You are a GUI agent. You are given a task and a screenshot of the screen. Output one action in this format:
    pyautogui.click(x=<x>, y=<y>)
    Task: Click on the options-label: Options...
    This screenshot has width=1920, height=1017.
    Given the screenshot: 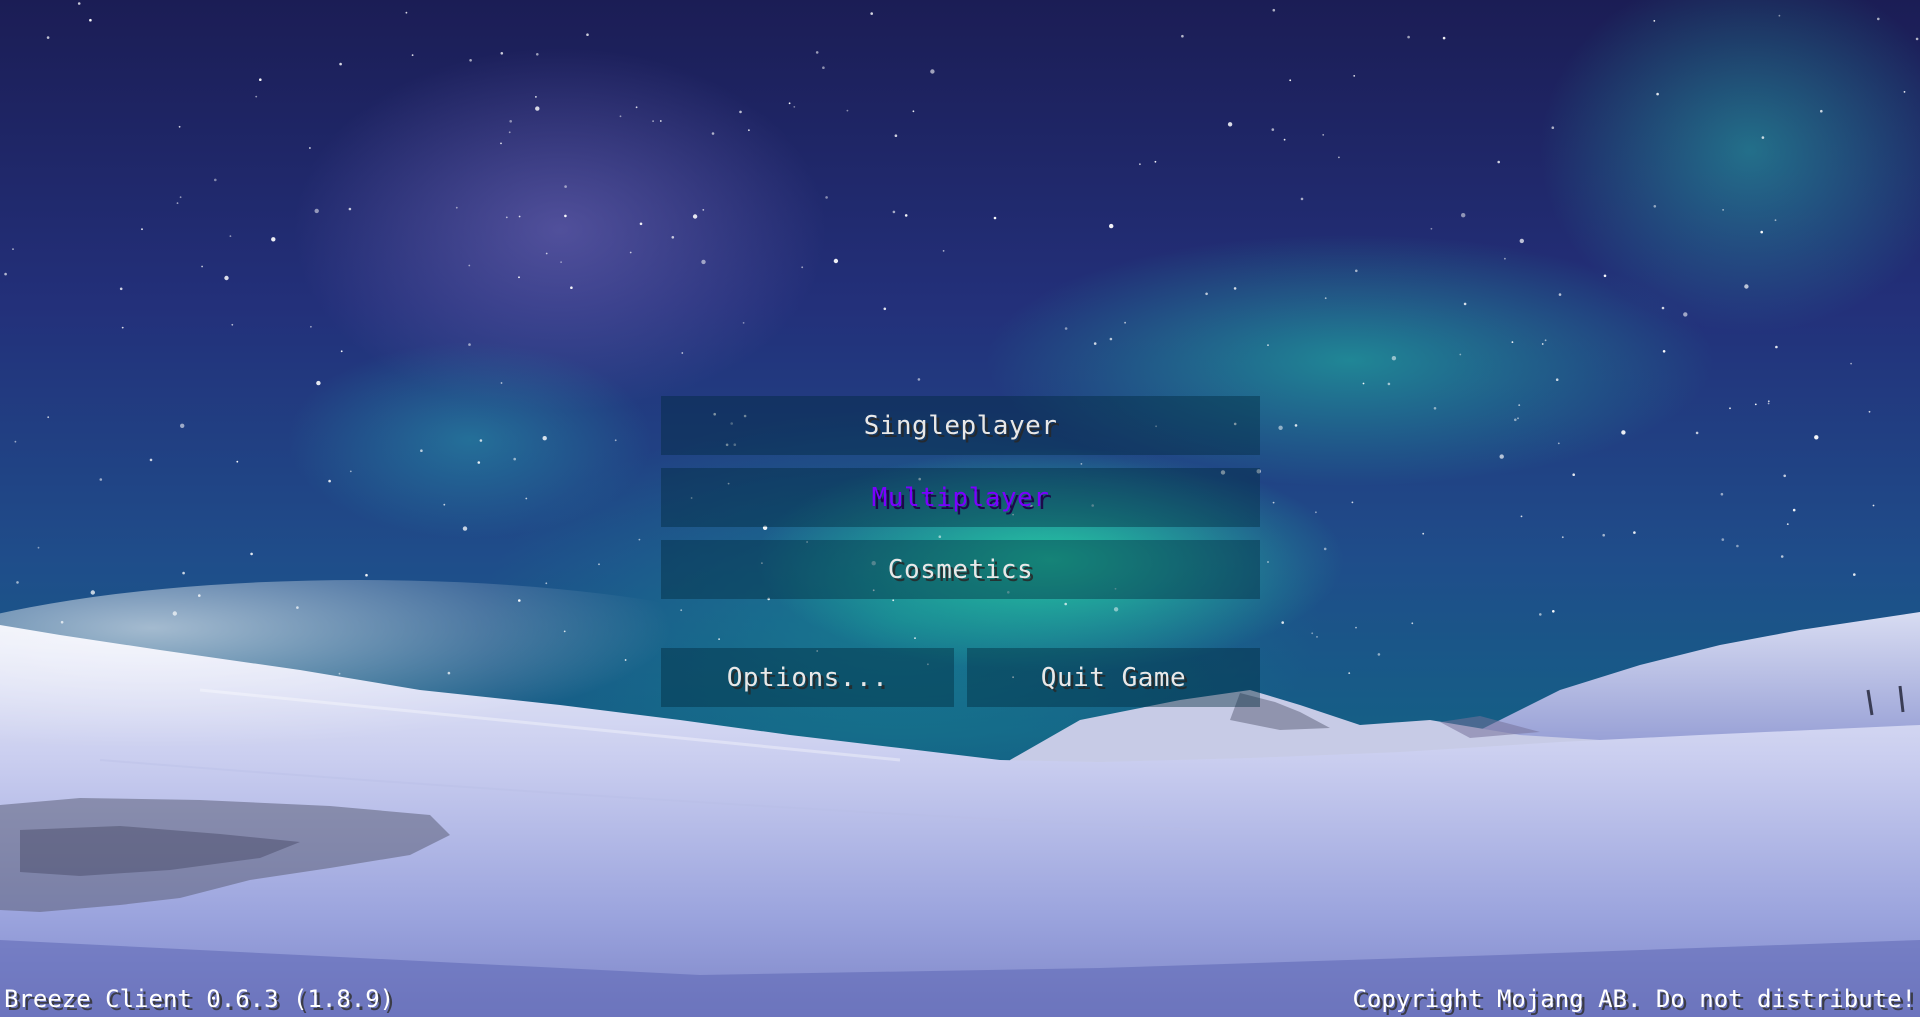 What is the action you would take?
    pyautogui.click(x=807, y=677)
    